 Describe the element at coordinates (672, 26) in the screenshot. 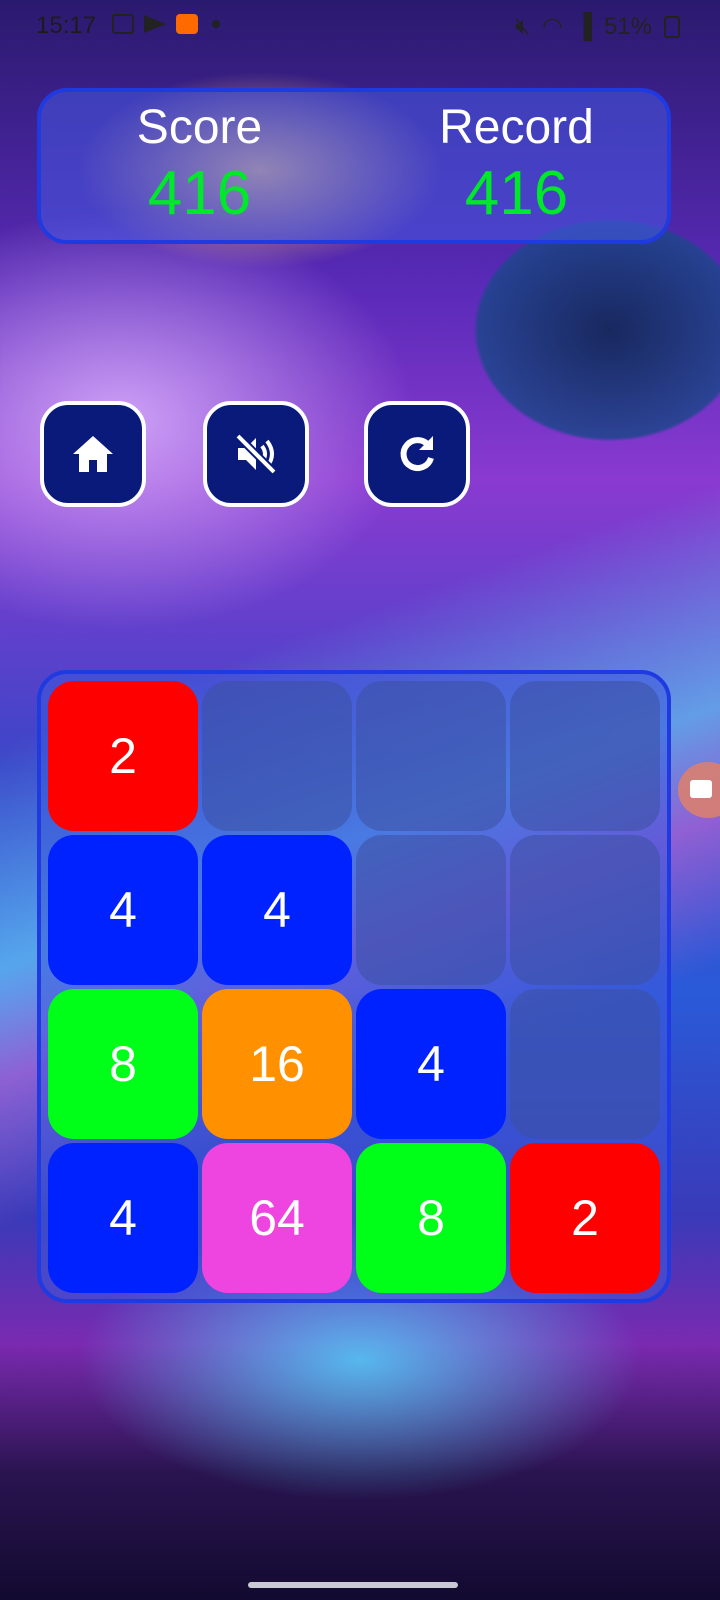

I see `battery-icon` at that location.